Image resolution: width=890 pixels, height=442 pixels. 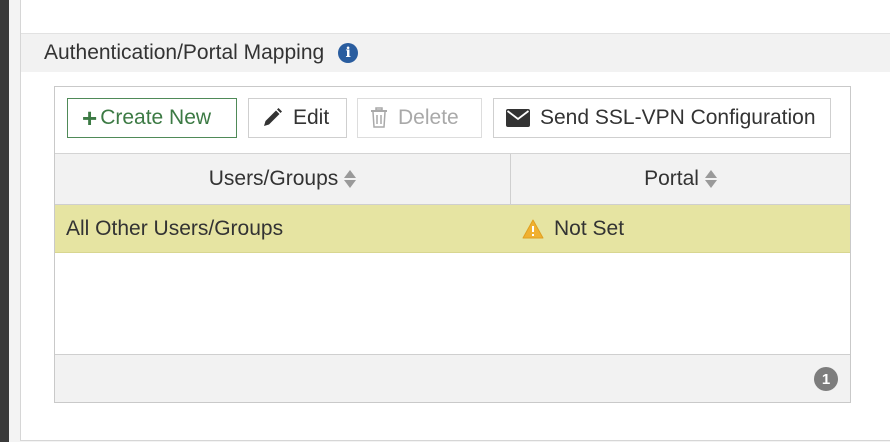 What do you see at coordinates (428, 117) in the screenshot?
I see `delete-label: Delete` at bounding box center [428, 117].